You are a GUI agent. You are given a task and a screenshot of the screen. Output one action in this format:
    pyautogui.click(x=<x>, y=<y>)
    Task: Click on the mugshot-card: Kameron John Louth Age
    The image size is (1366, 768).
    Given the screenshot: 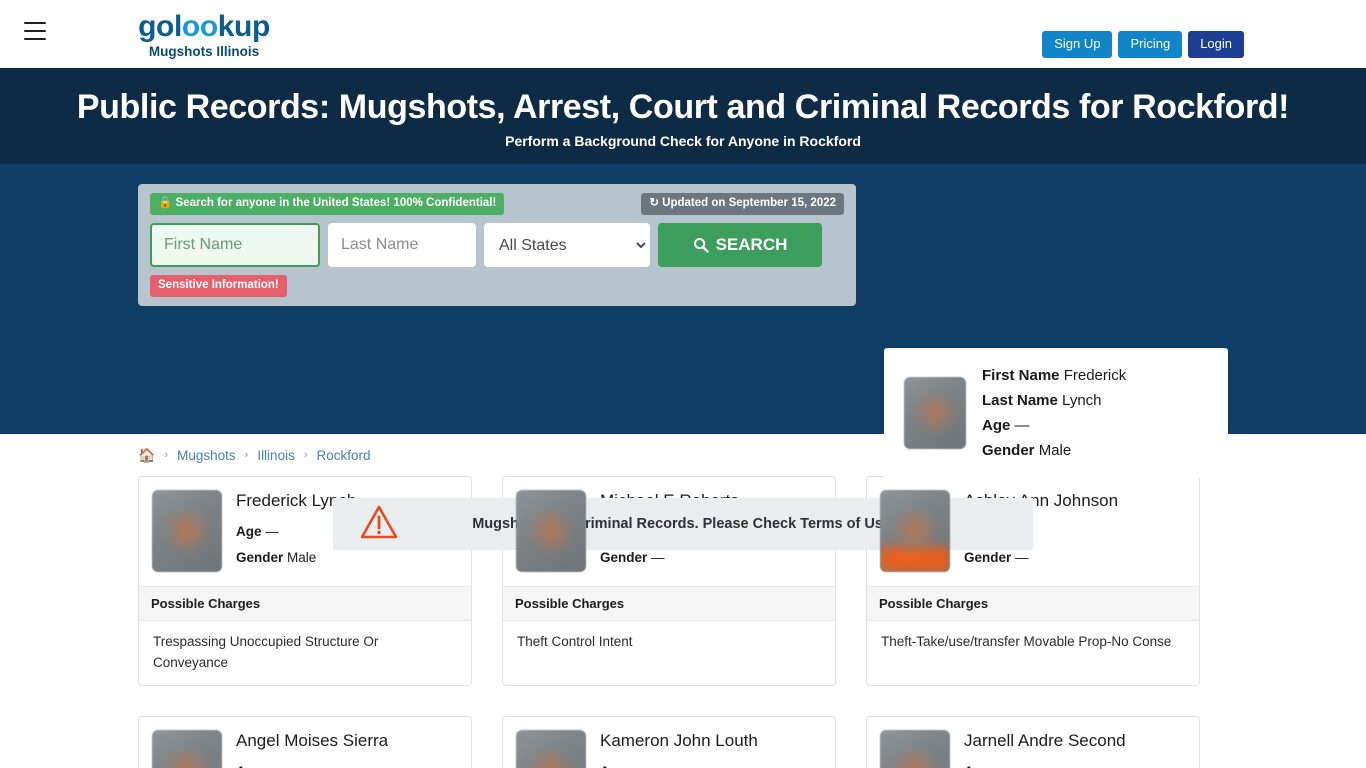 What is the action you would take?
    pyautogui.click(x=669, y=742)
    